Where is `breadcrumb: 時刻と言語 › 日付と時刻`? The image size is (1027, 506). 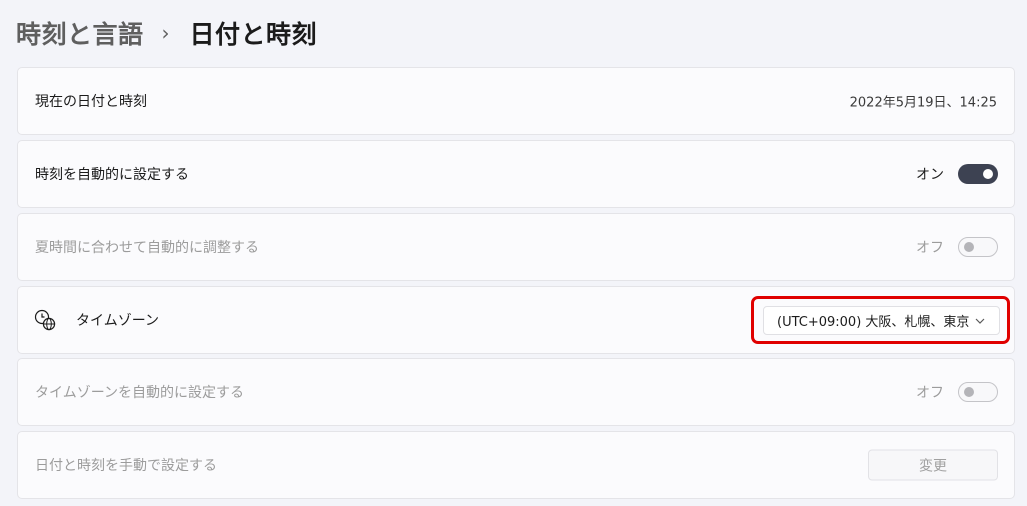 breadcrumb: 時刻と言語 › 日付と時刻 is located at coordinates (166, 33).